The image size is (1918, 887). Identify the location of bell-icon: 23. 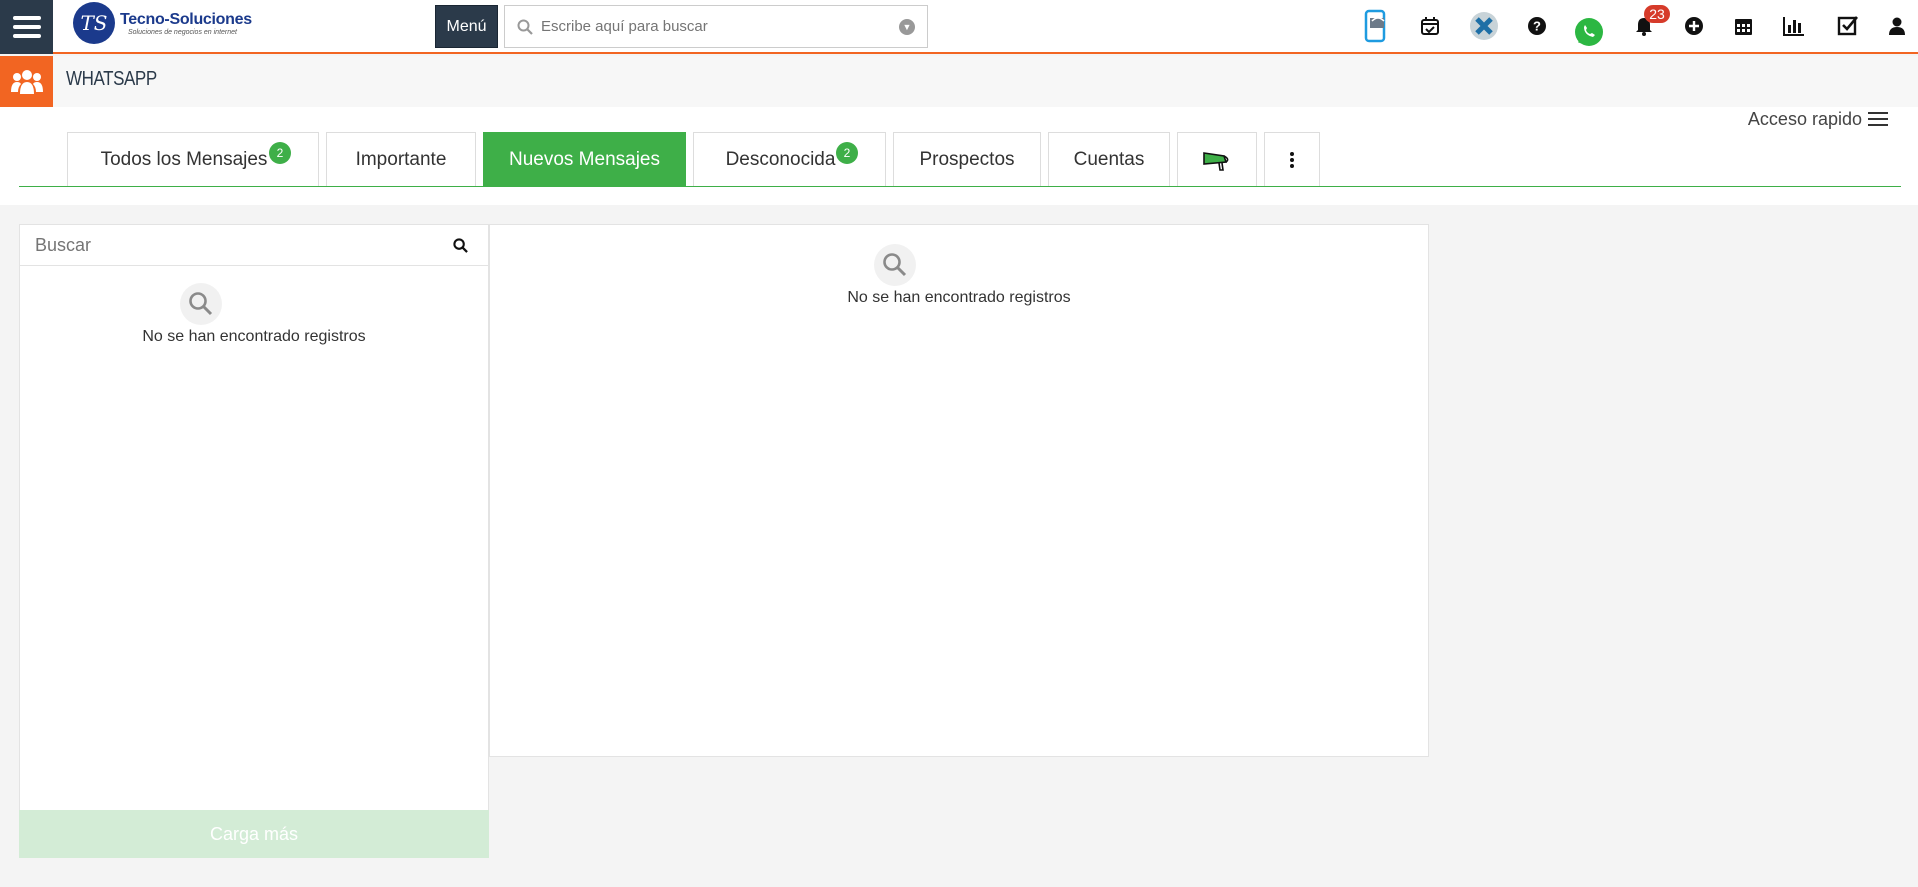
(1651, 26).